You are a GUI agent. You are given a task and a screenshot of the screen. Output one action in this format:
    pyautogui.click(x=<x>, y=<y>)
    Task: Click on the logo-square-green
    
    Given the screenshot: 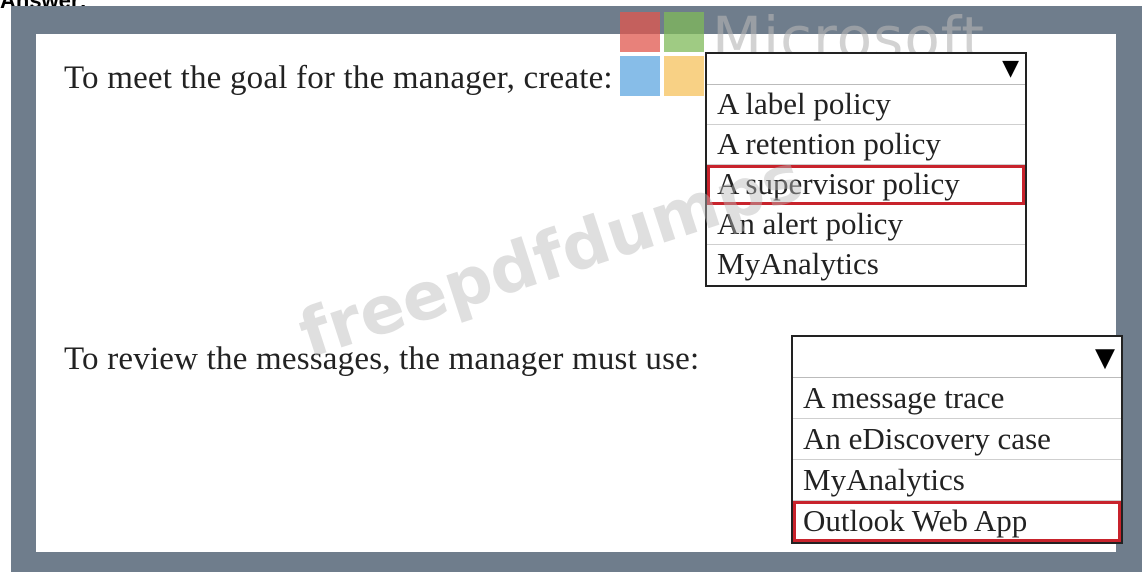 What is the action you would take?
    pyautogui.click(x=684, y=32)
    